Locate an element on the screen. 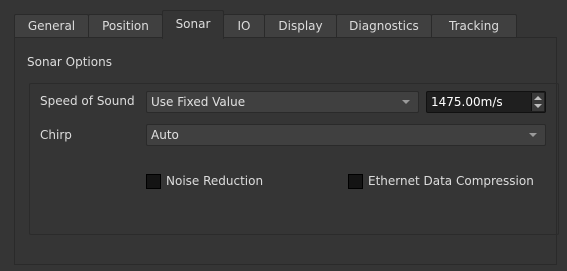  spin-down-icon is located at coordinates (538, 106).